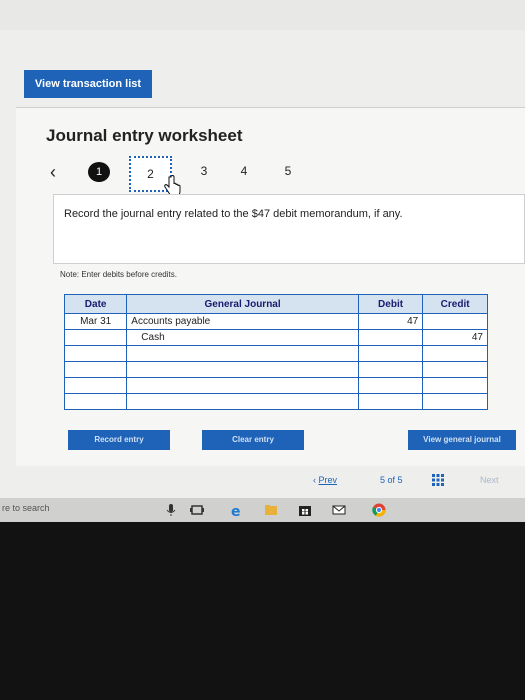  Describe the element at coordinates (242, 321) in the screenshot. I see `account-cell: Accounts payable` at that location.